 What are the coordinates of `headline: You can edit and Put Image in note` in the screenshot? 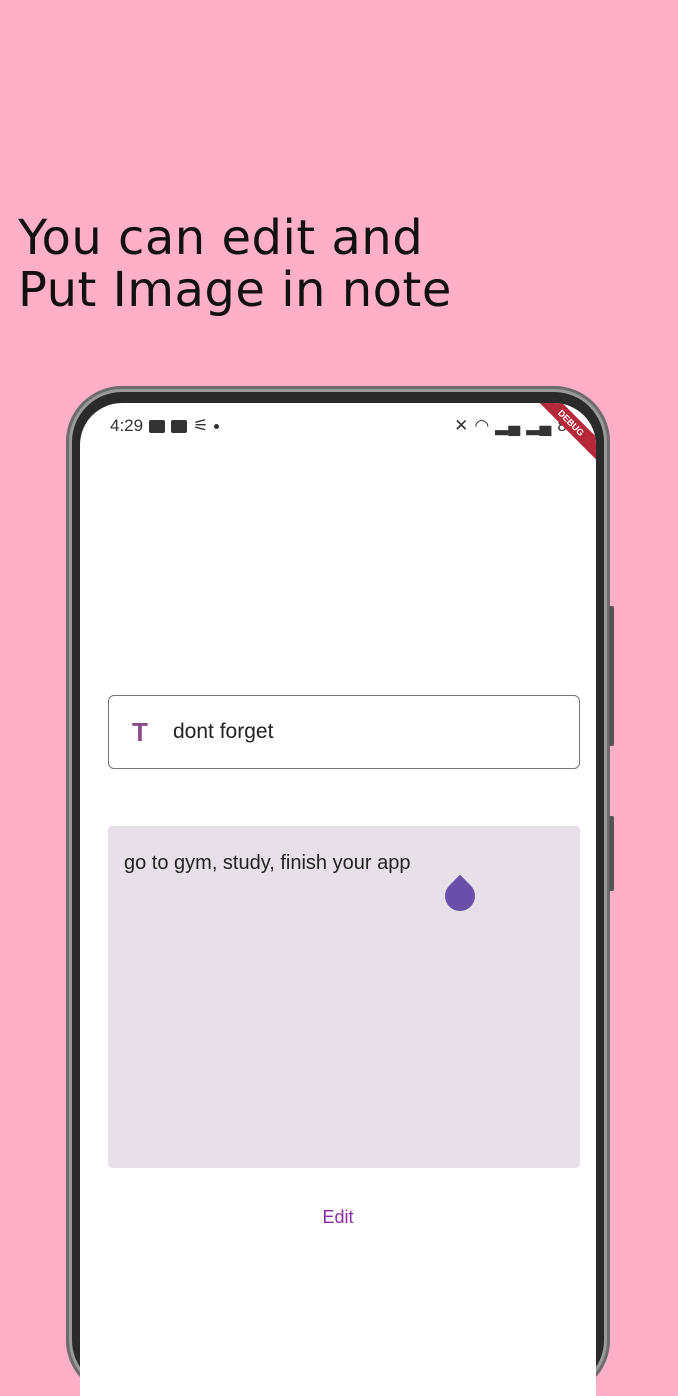 It's located at (235, 264).